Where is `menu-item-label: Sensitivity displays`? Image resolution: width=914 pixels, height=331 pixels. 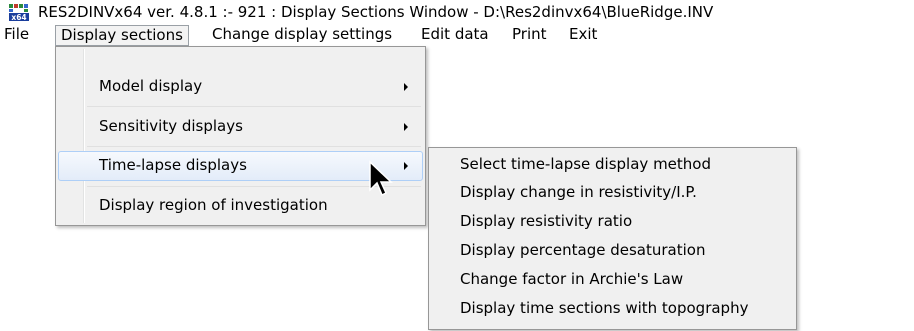 menu-item-label: Sensitivity displays is located at coordinates (171, 126).